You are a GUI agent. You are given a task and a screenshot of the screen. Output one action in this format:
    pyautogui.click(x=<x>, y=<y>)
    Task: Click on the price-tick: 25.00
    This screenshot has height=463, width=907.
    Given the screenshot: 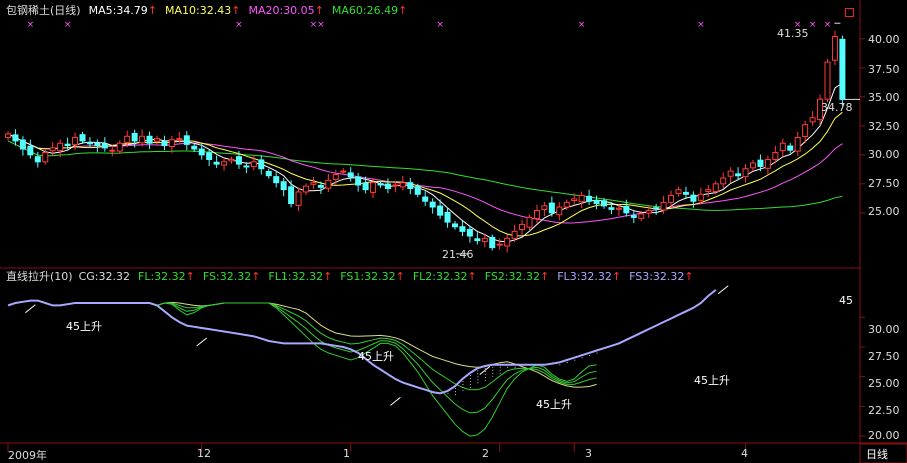 What is the action you would take?
    pyautogui.click(x=884, y=211)
    